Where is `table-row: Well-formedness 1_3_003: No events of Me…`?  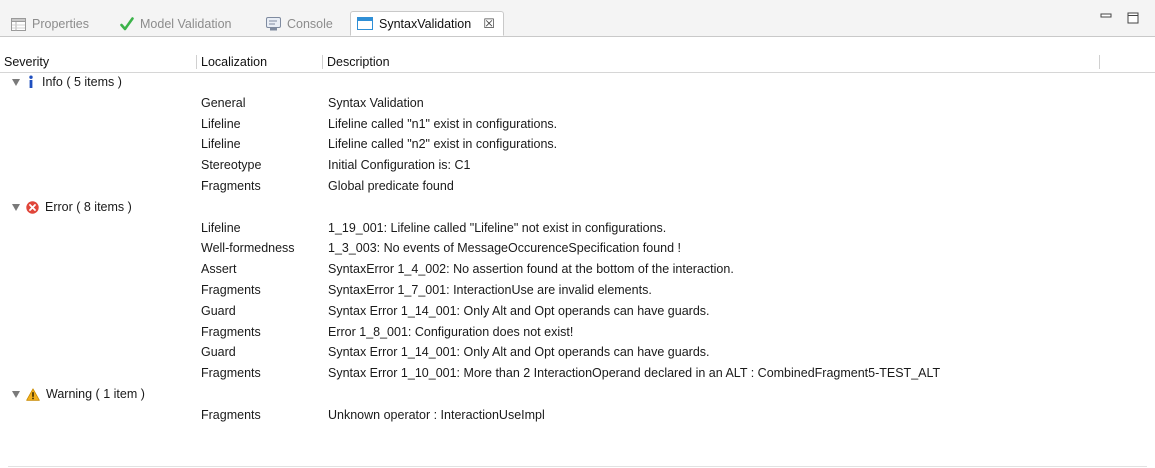
table-row: Well-formedness 1_3_003: No events of Me… is located at coordinates (577, 248).